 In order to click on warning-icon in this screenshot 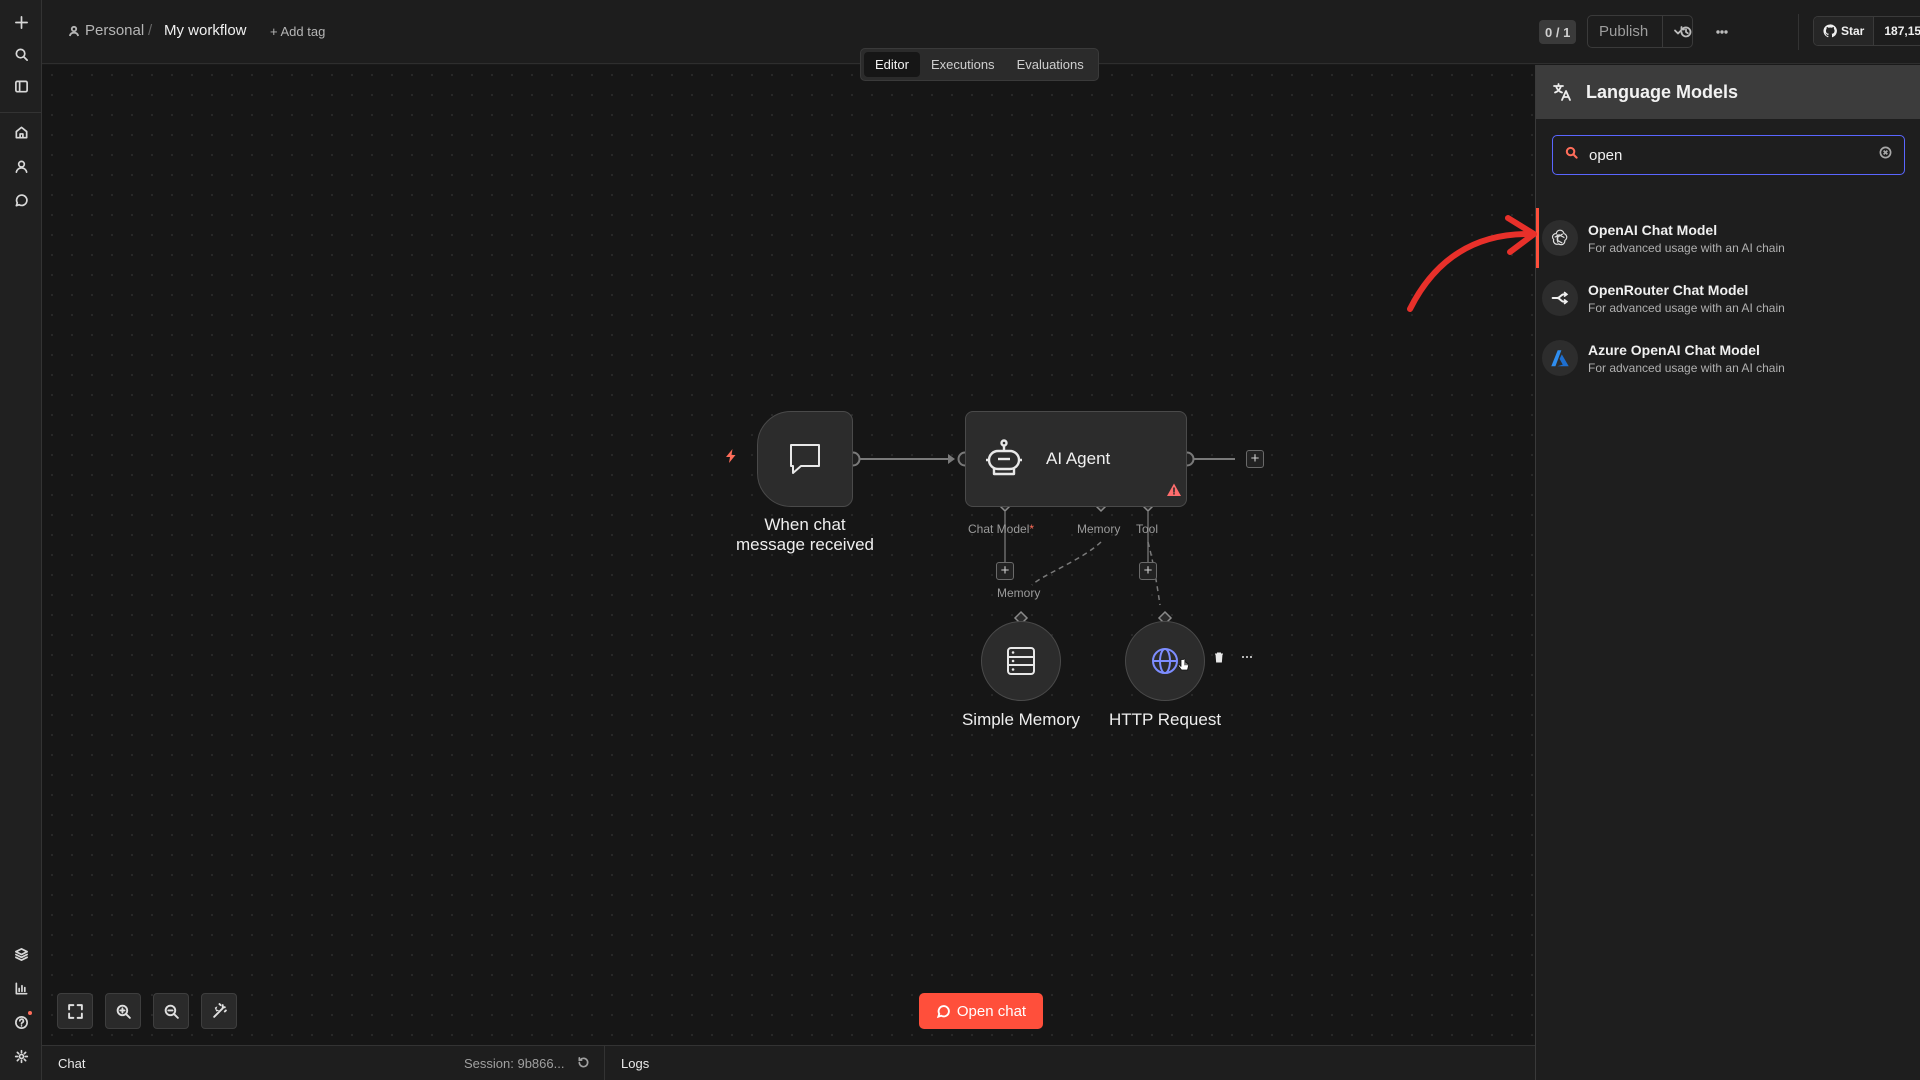, I will do `click(1174, 492)`.